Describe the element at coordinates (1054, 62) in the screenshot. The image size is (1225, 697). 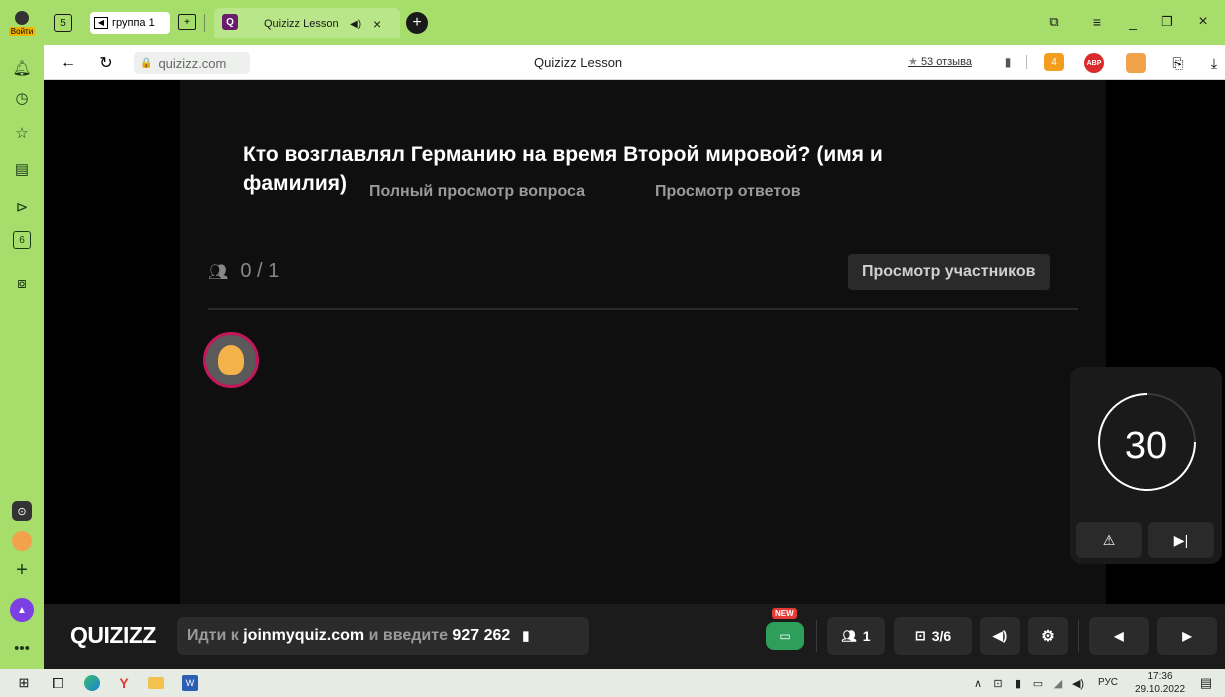
I see `extension-shield-icon: 4` at that location.